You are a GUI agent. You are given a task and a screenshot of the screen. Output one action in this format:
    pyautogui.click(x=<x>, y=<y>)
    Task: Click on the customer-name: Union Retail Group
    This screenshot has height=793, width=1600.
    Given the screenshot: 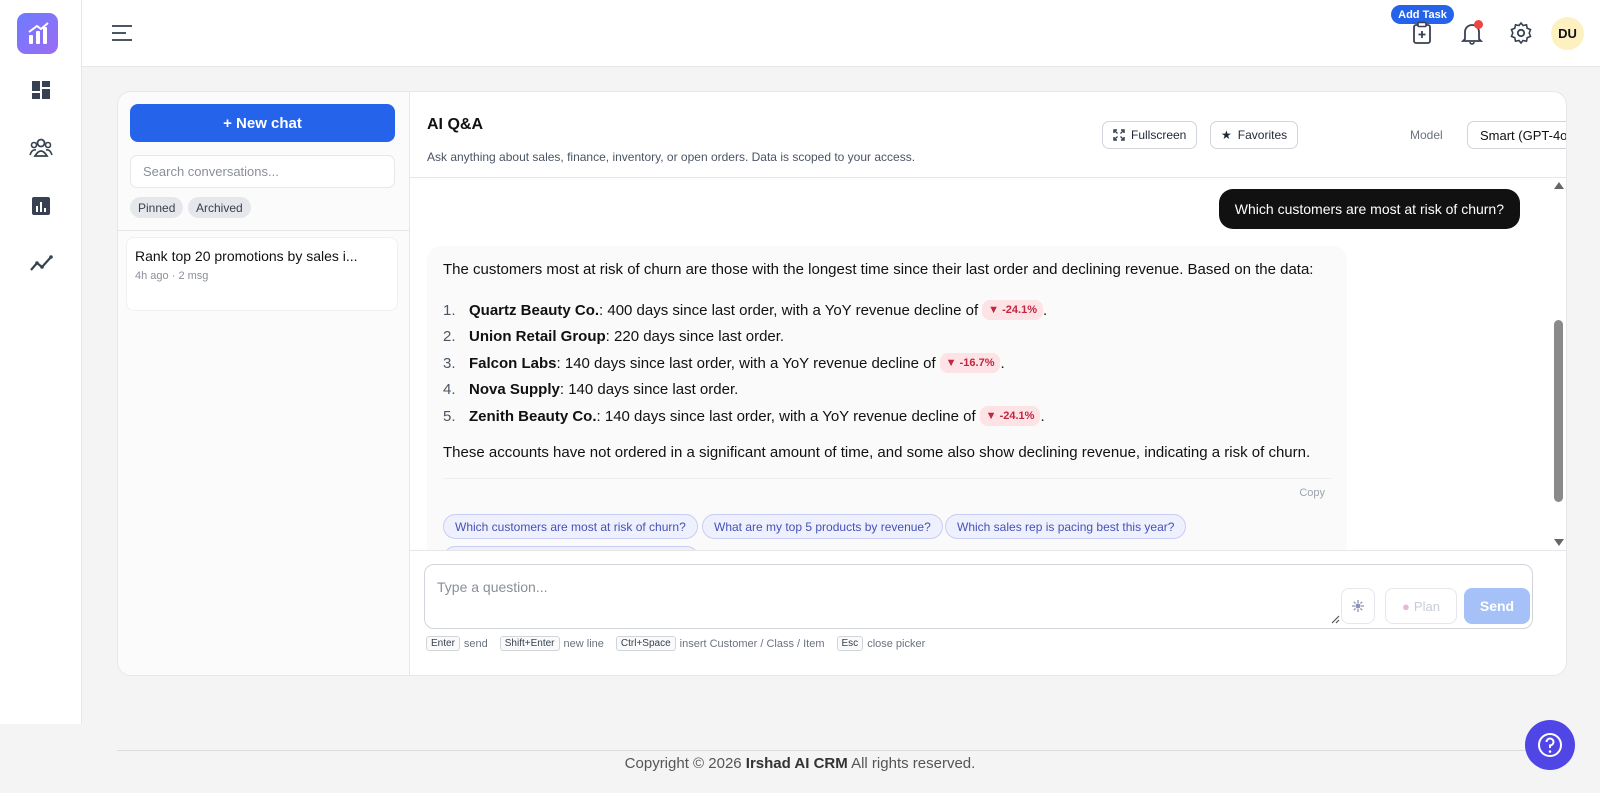 What is the action you would take?
    pyautogui.click(x=537, y=337)
    